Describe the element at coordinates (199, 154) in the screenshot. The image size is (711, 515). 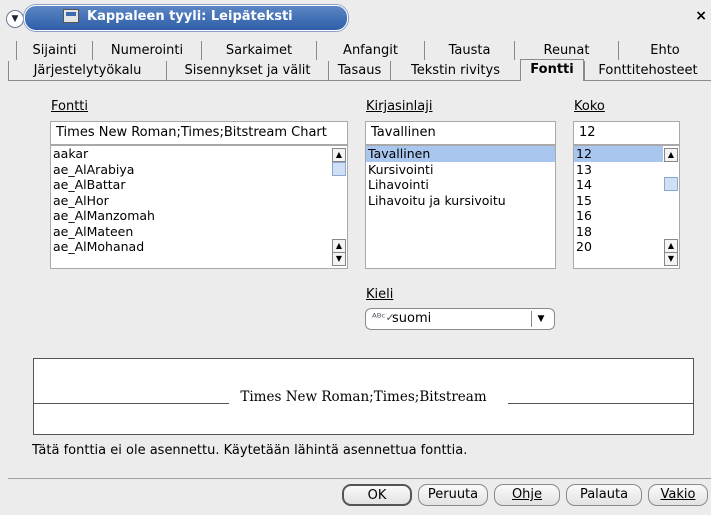
I see `list-item: aakar` at that location.